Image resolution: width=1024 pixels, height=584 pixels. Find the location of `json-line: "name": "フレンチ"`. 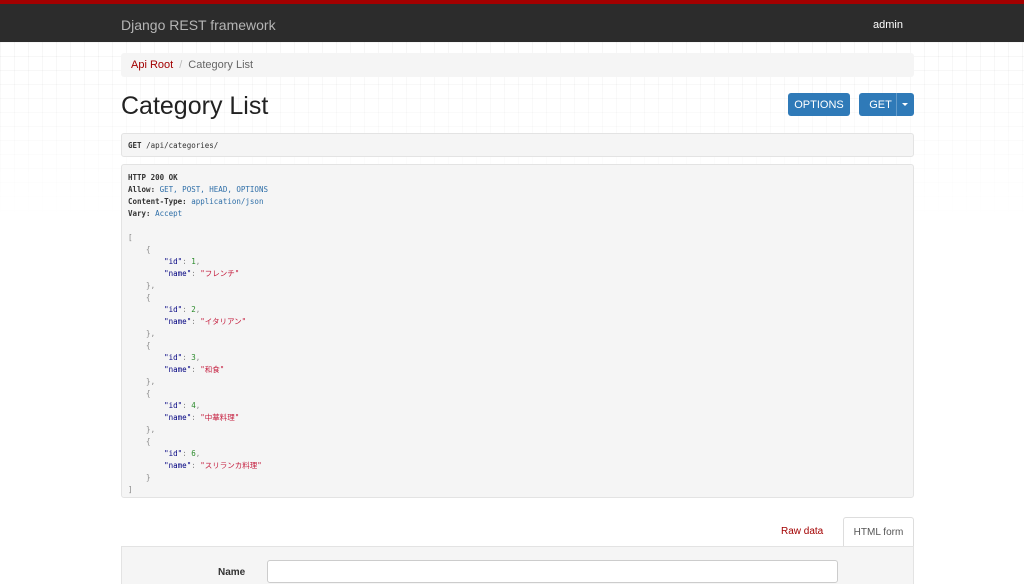

json-line: "name": "フレンチ" is located at coordinates (202, 273).